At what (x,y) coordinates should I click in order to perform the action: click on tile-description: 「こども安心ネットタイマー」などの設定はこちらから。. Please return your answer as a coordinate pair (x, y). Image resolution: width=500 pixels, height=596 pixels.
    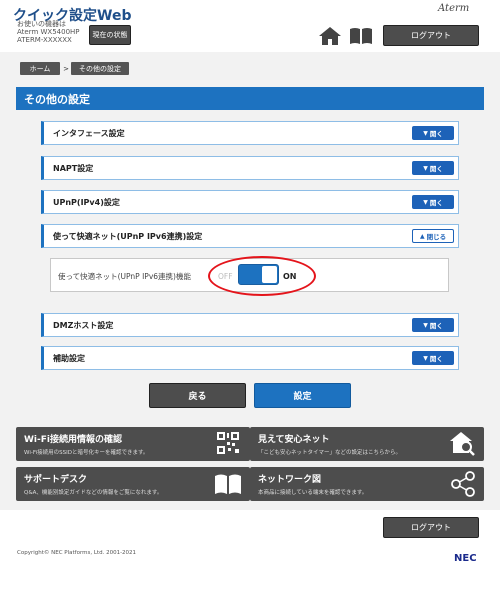
    Looking at the image, I should click on (330, 453).